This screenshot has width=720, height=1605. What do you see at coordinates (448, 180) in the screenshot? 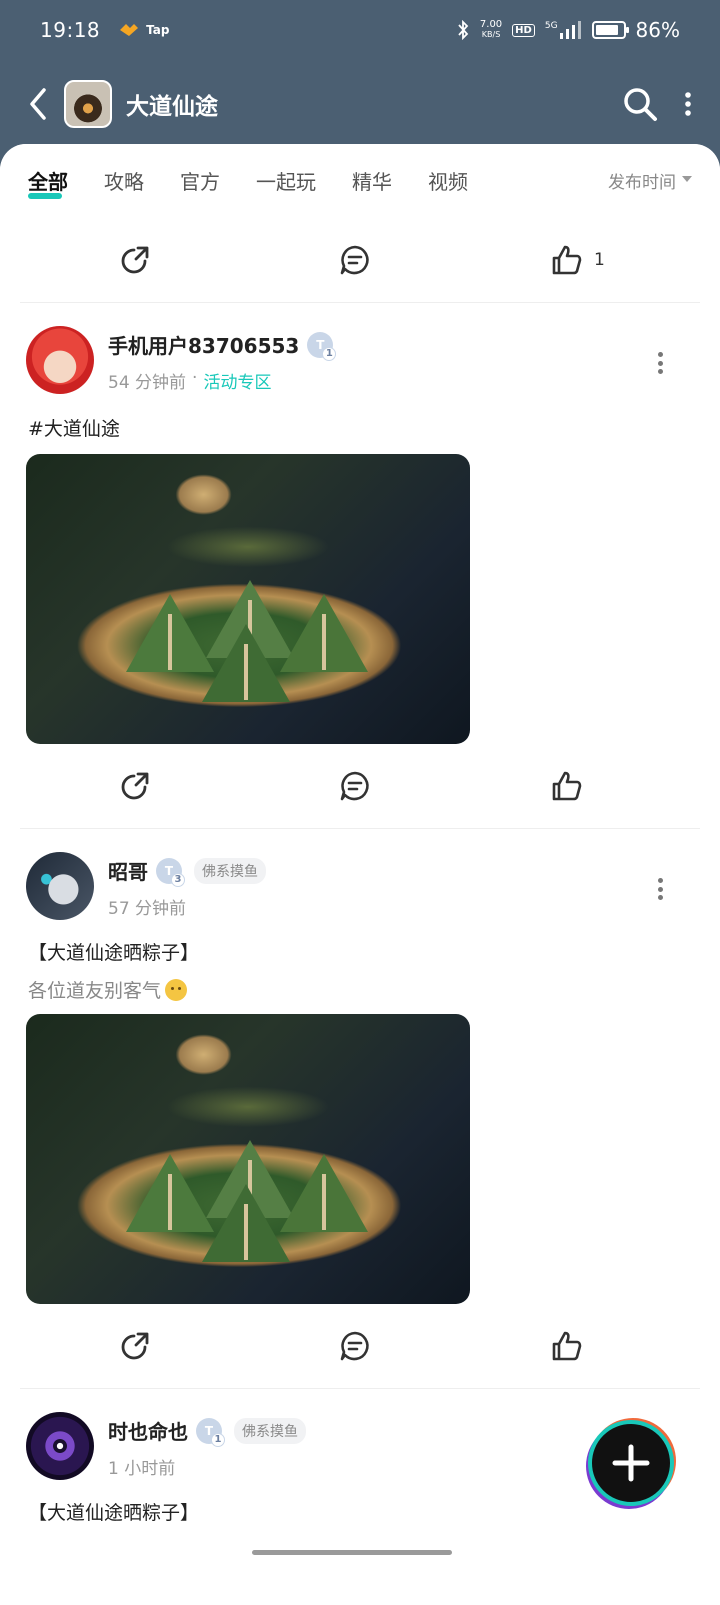
I see `tab-videos: 视频` at bounding box center [448, 180].